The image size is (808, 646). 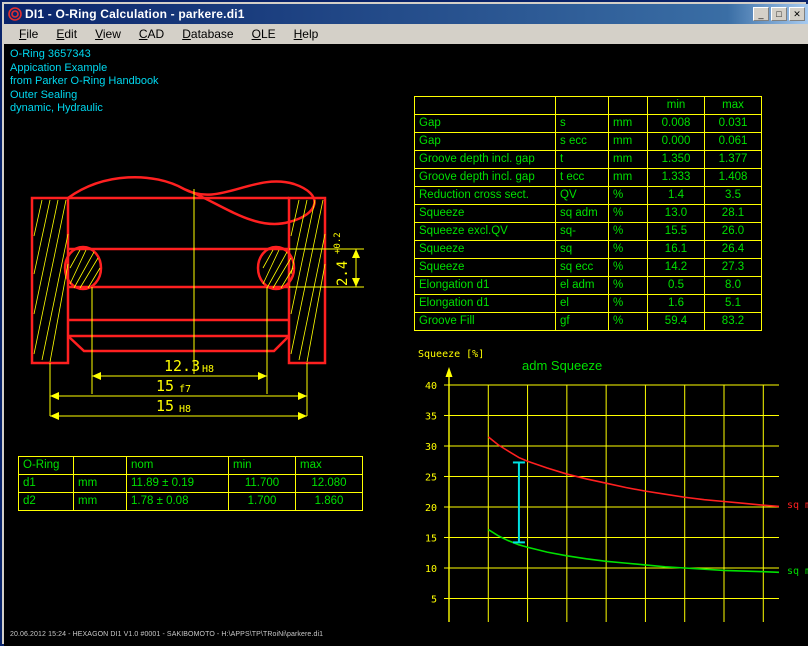 I want to click on dim-groove-value: 2.4, so click(x=343, y=273).